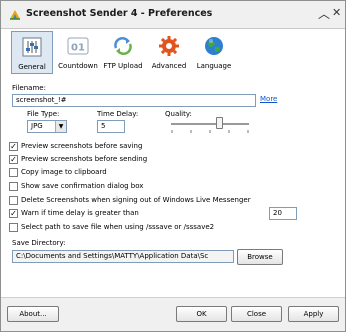  I want to click on svg-text: 01, so click(78, 48).